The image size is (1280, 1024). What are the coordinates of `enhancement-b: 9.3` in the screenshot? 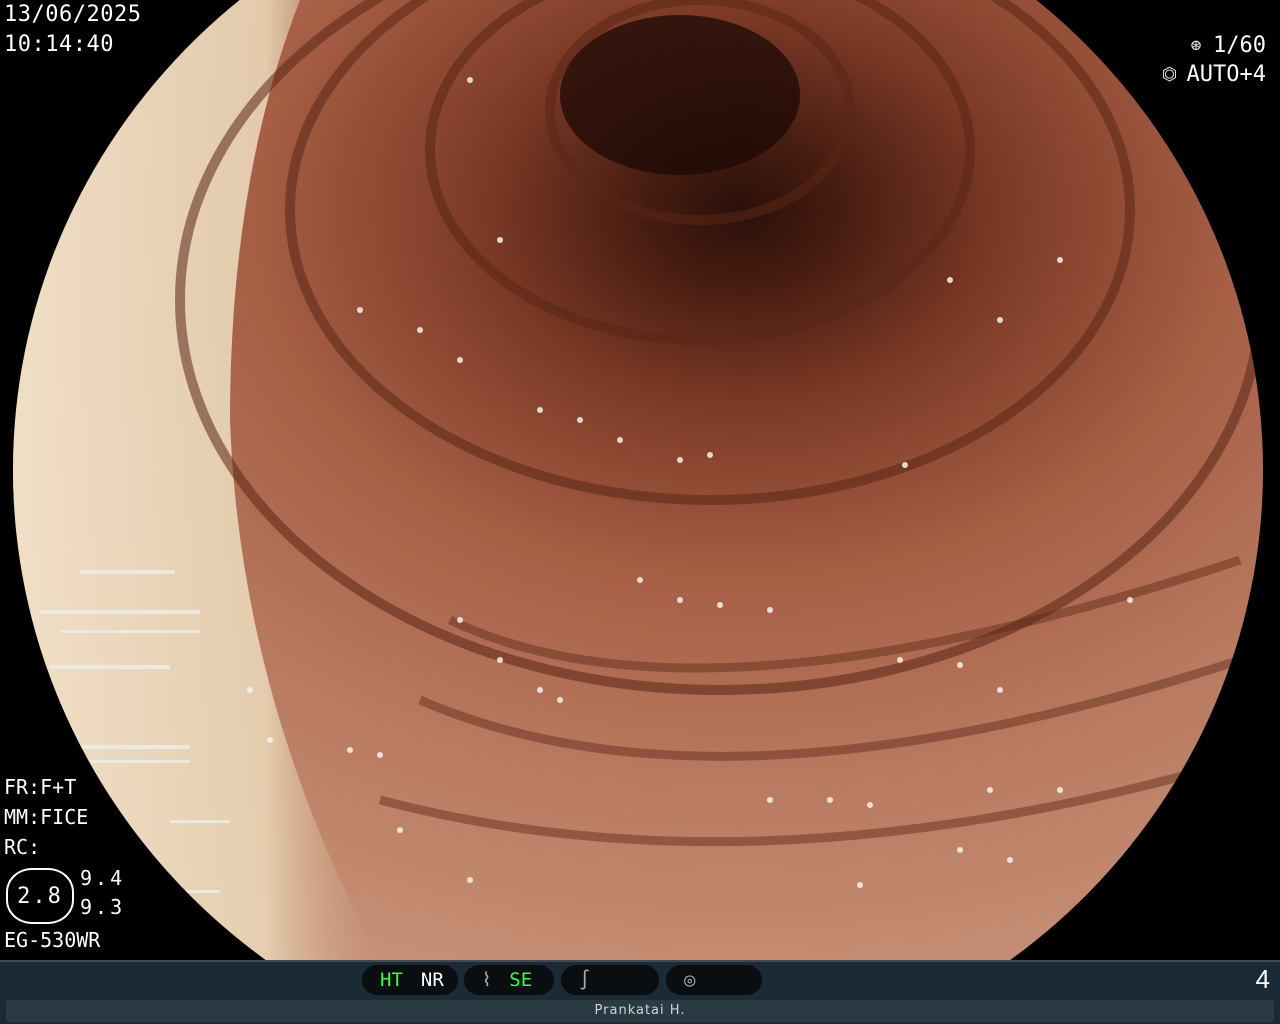 It's located at (103, 907).